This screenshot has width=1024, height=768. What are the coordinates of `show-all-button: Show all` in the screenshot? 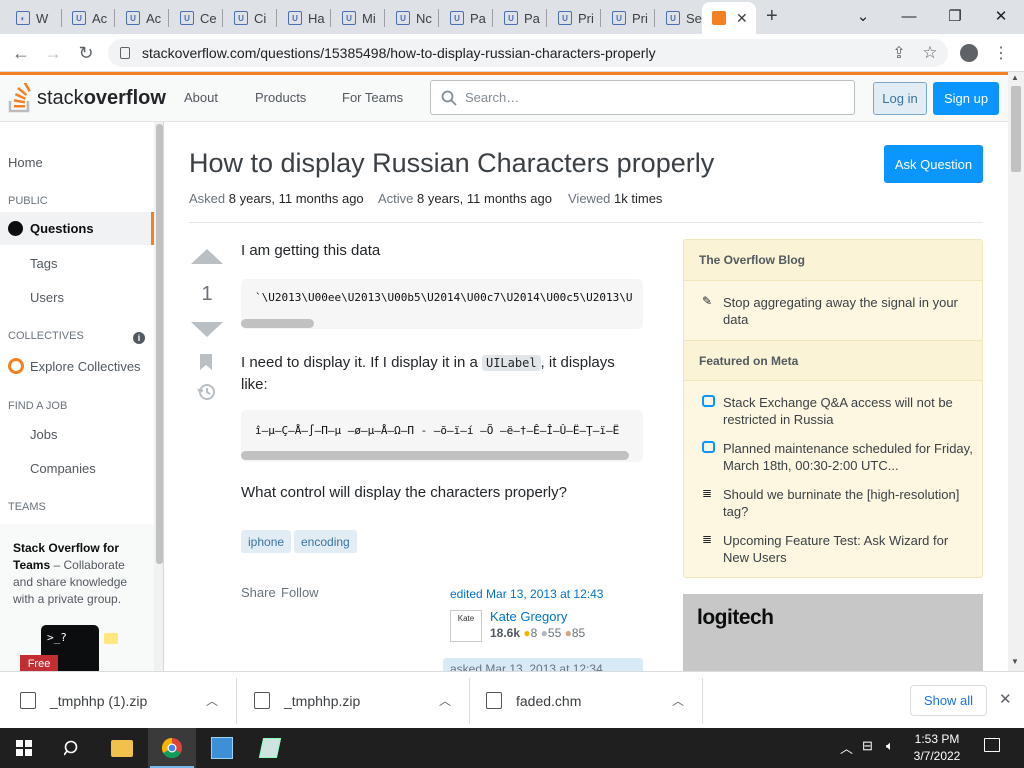 It's located at (948, 700).